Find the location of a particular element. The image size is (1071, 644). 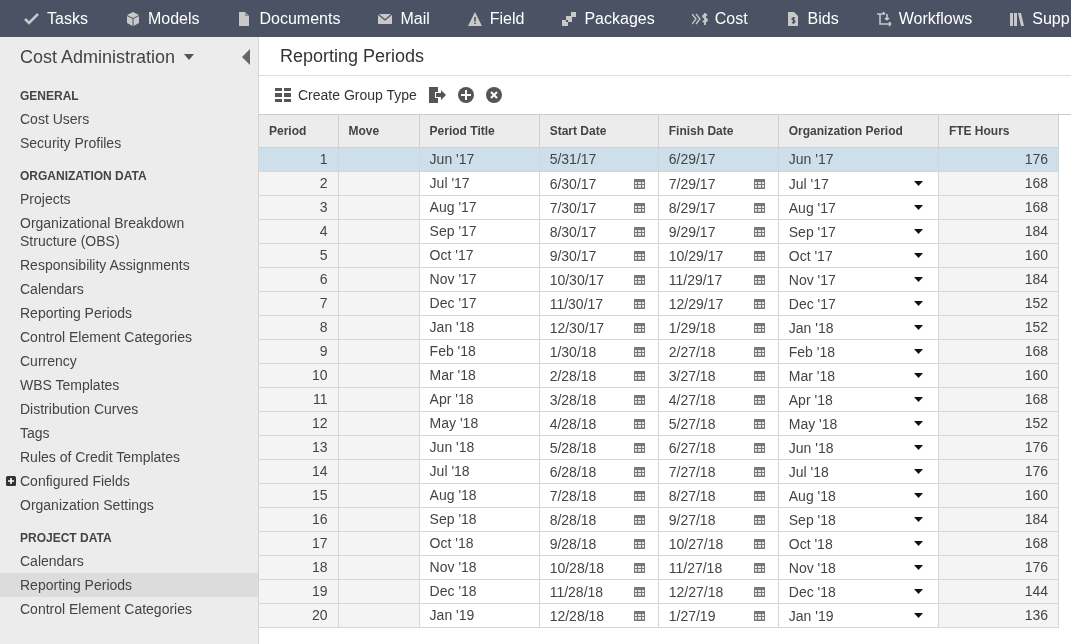

table-row: 20 Jan '19 12/28/18 1/27/19 Jan '19 136 is located at coordinates (659, 615).